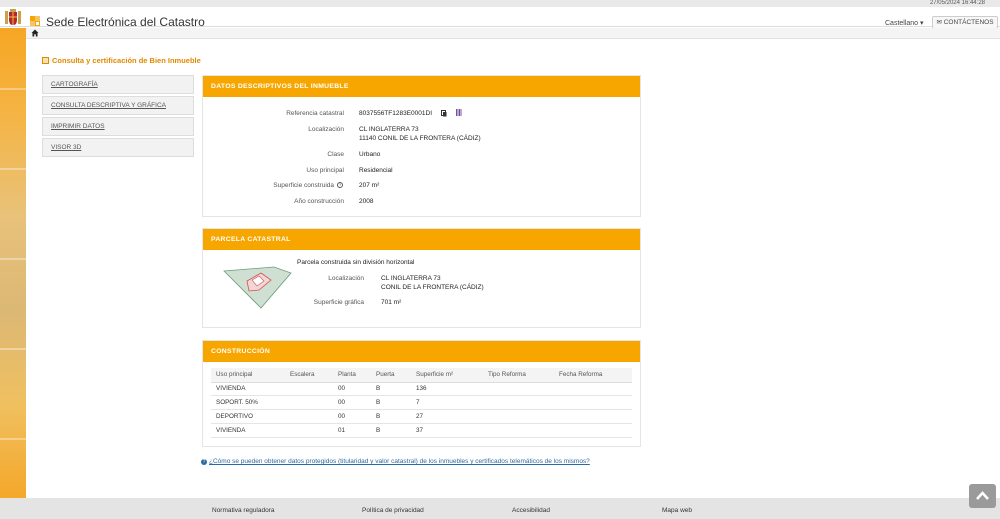 The image size is (1000, 519). I want to click on footer-link-normativa: Normativa reguladora, so click(243, 510).